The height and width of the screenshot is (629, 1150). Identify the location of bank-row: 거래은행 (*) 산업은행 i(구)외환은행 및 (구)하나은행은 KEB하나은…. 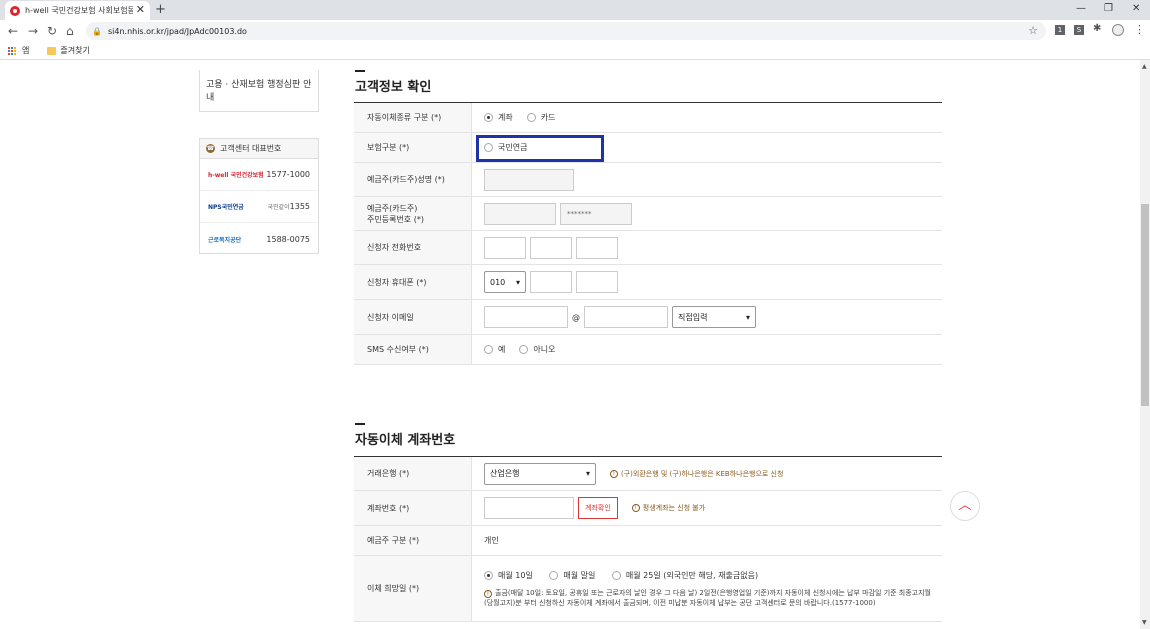
(648, 474).